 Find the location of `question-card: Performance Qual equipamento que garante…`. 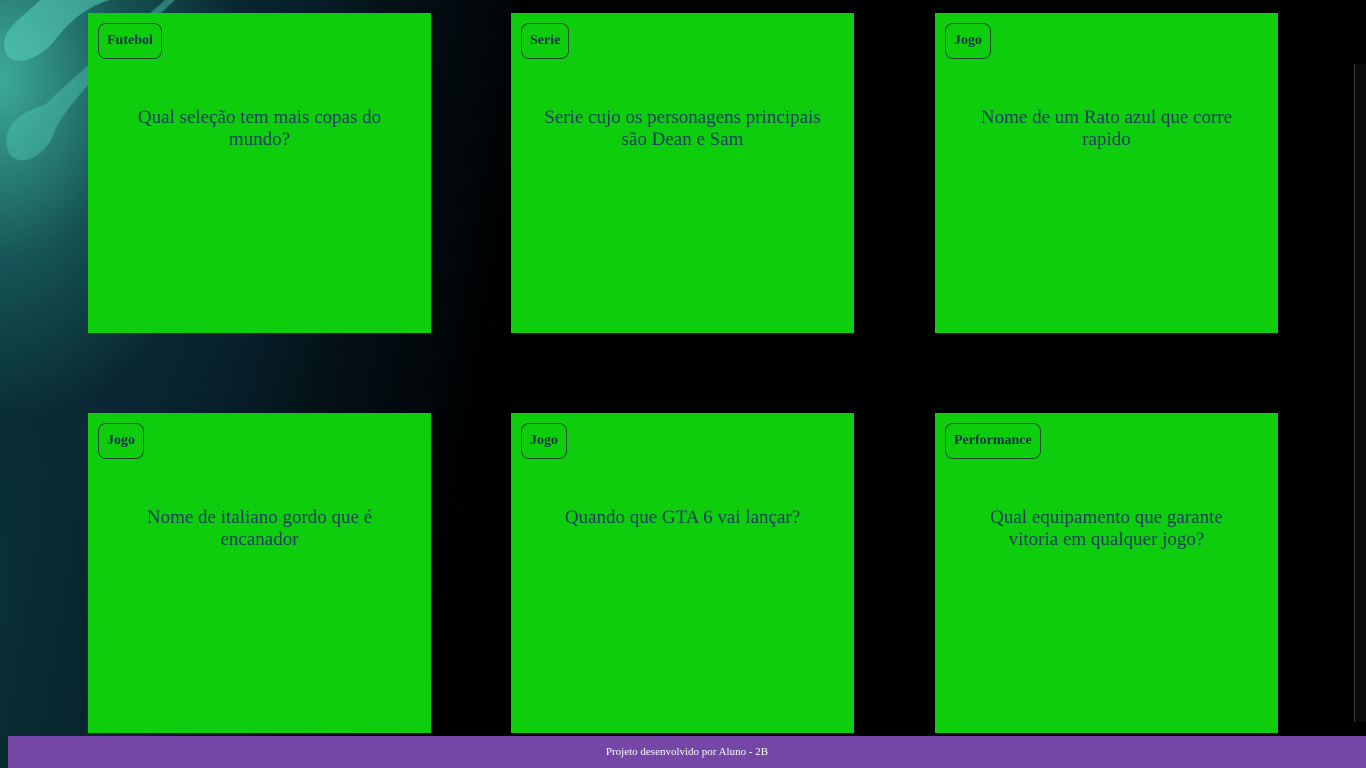

question-card: Performance Qual equipamento que garante… is located at coordinates (1106, 573).